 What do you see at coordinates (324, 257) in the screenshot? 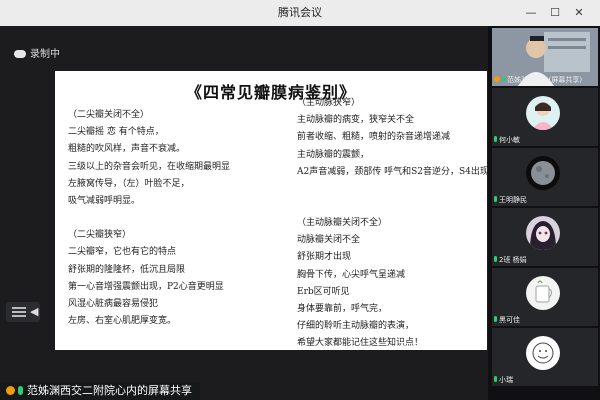
I see `slide-text-line: 舒张期才出现` at bounding box center [324, 257].